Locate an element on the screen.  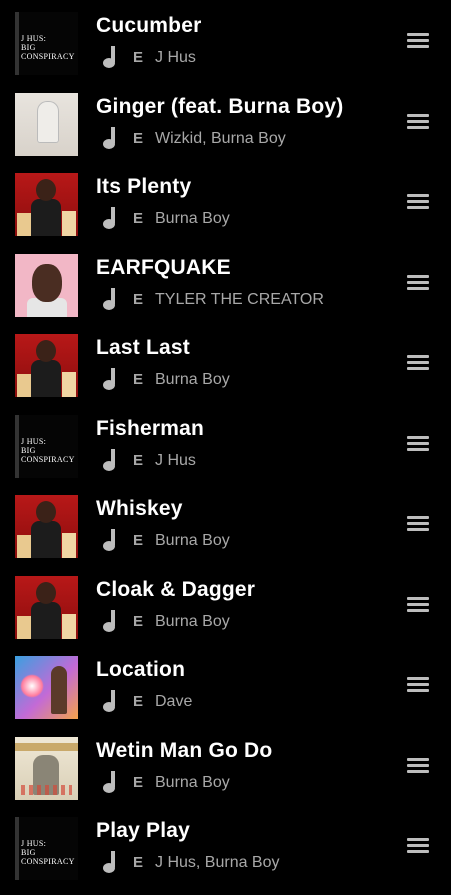
track-artist: Dave is located at coordinates (174, 701).